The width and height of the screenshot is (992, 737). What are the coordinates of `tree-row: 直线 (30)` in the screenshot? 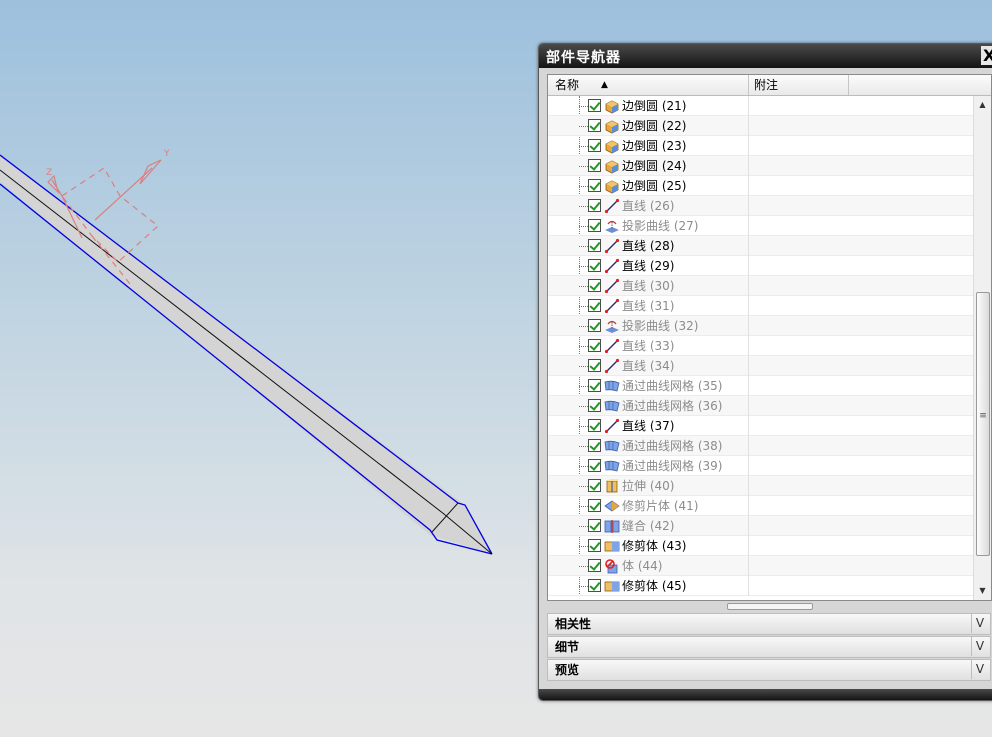 It's located at (760, 286).